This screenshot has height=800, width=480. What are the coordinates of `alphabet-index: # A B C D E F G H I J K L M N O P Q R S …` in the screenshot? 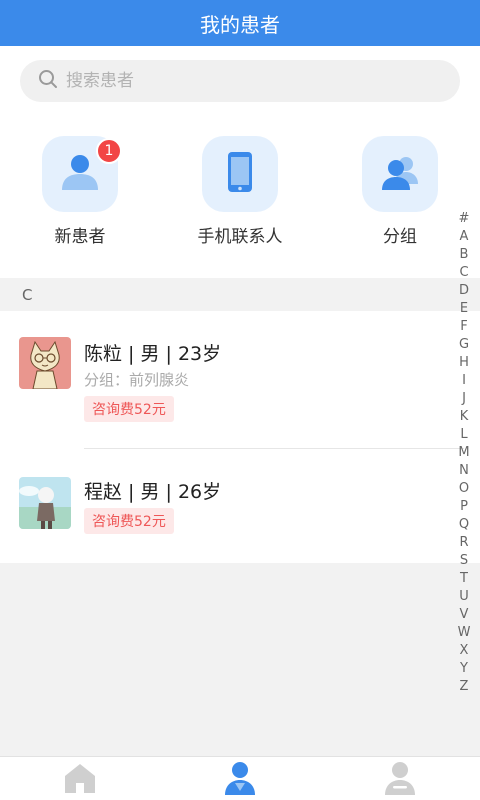 It's located at (464, 453).